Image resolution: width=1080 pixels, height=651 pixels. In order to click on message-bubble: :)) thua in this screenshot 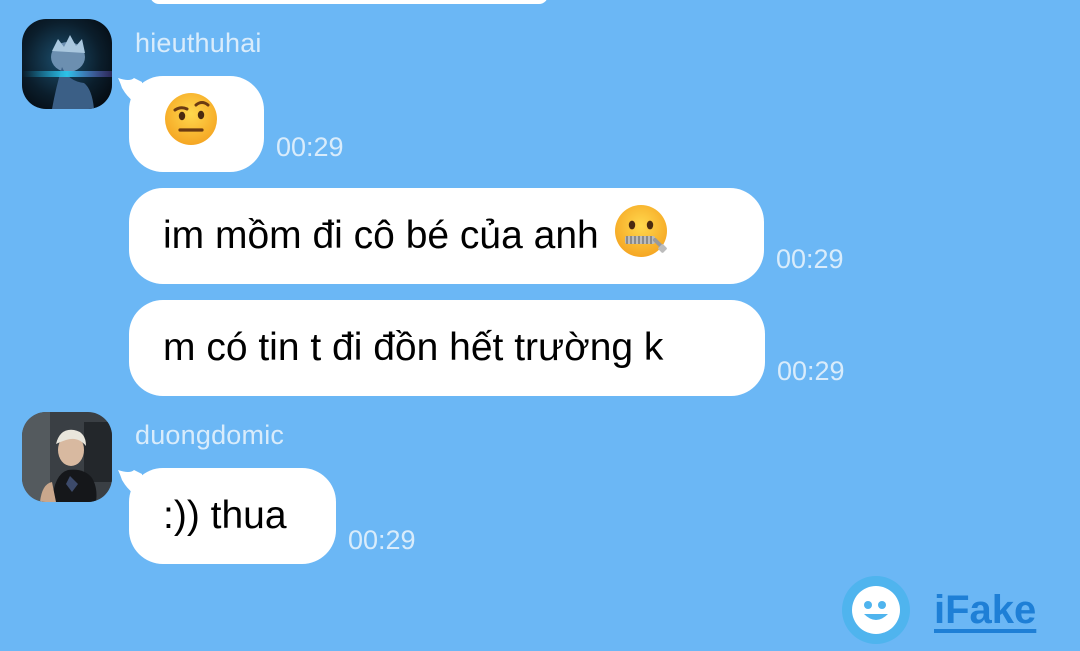, I will do `click(232, 516)`.